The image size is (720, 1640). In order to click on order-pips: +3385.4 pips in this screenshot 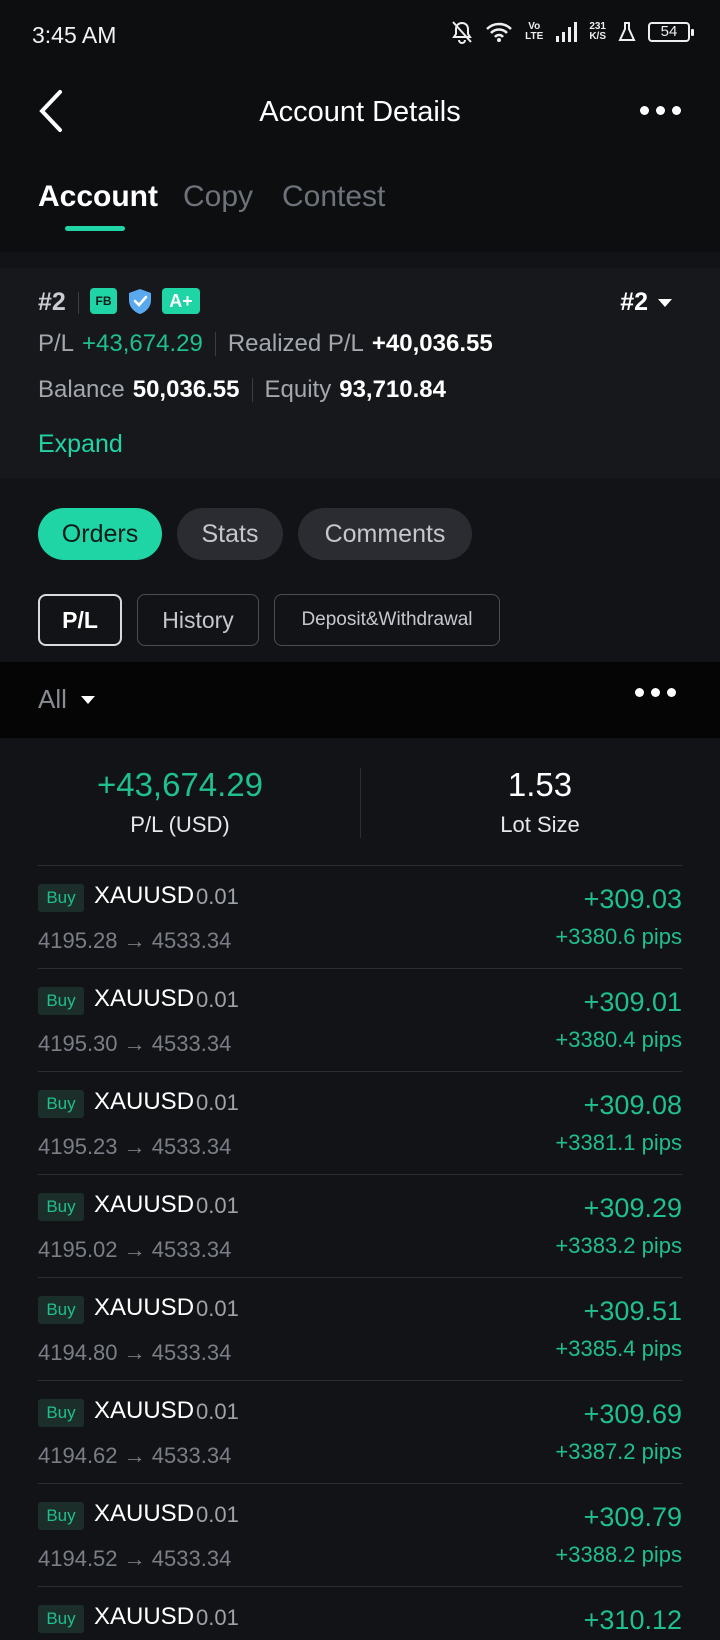, I will do `click(618, 1348)`.